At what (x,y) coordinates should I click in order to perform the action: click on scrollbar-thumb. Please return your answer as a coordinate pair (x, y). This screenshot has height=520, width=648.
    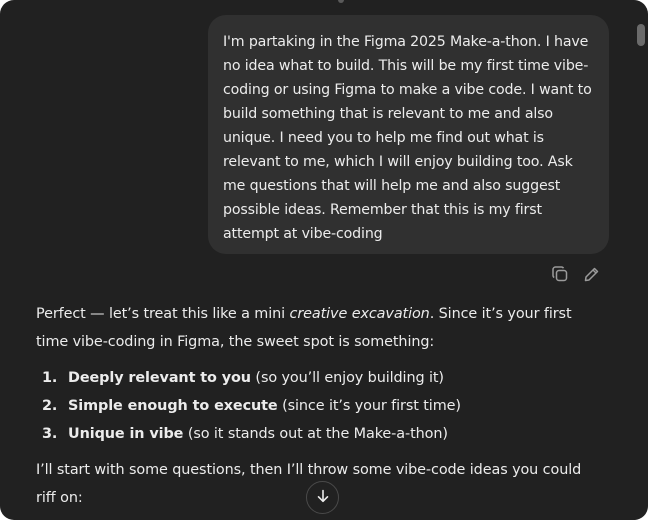
    Looking at the image, I should click on (641, 35).